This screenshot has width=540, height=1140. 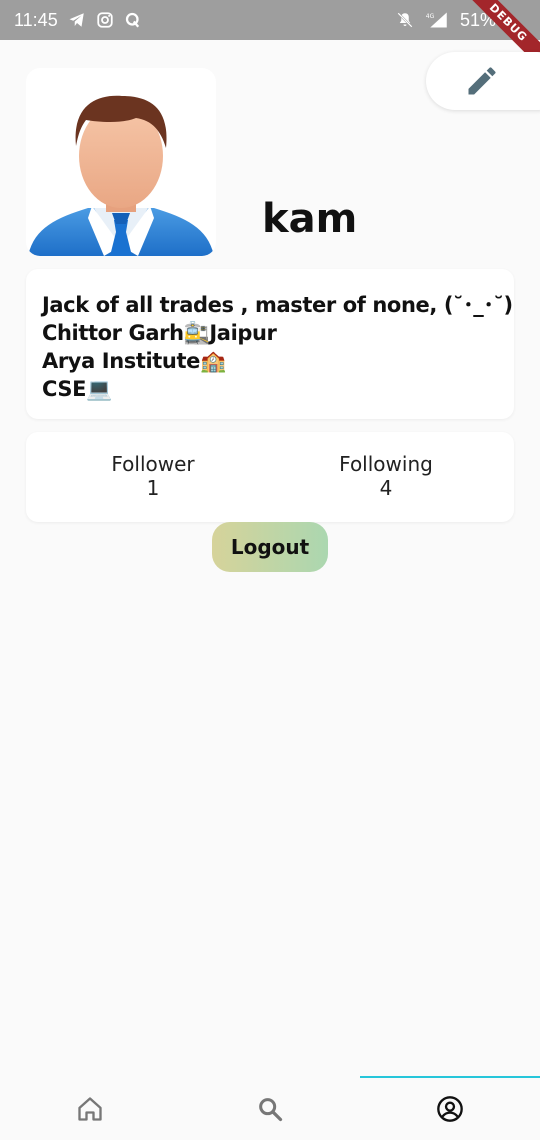 I want to click on instagram-icon, so click(x=105, y=20).